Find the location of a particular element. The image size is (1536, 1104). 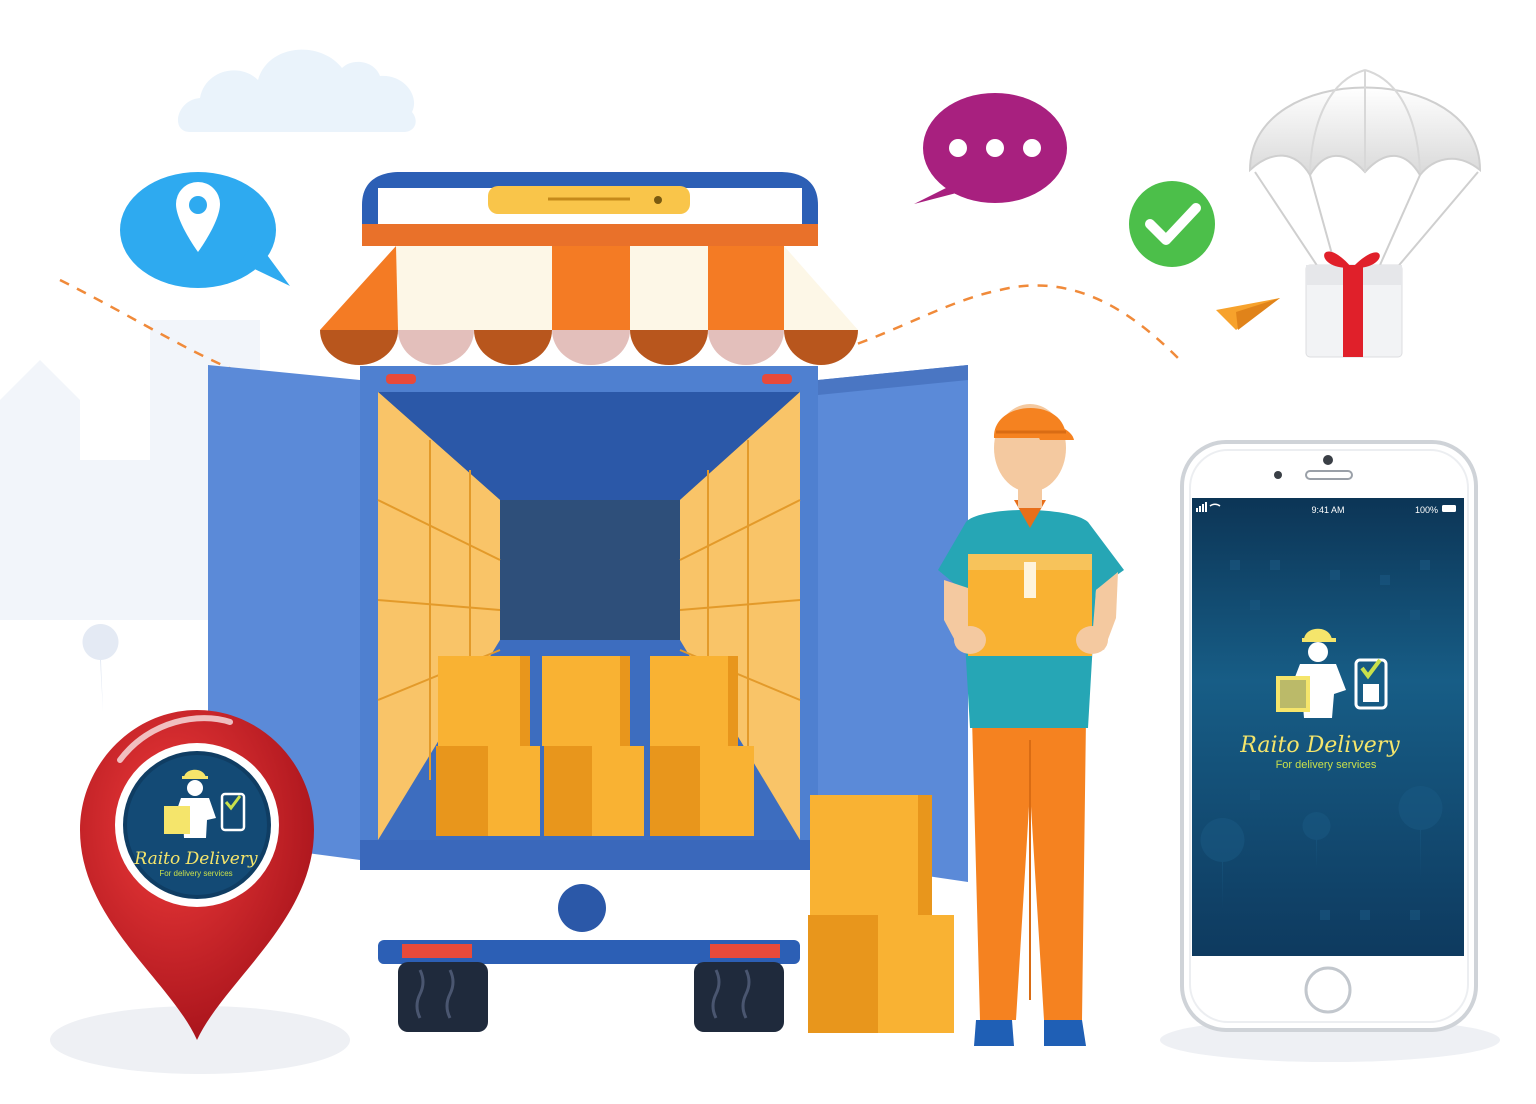

paper-plane-icon is located at coordinates (1248, 314).